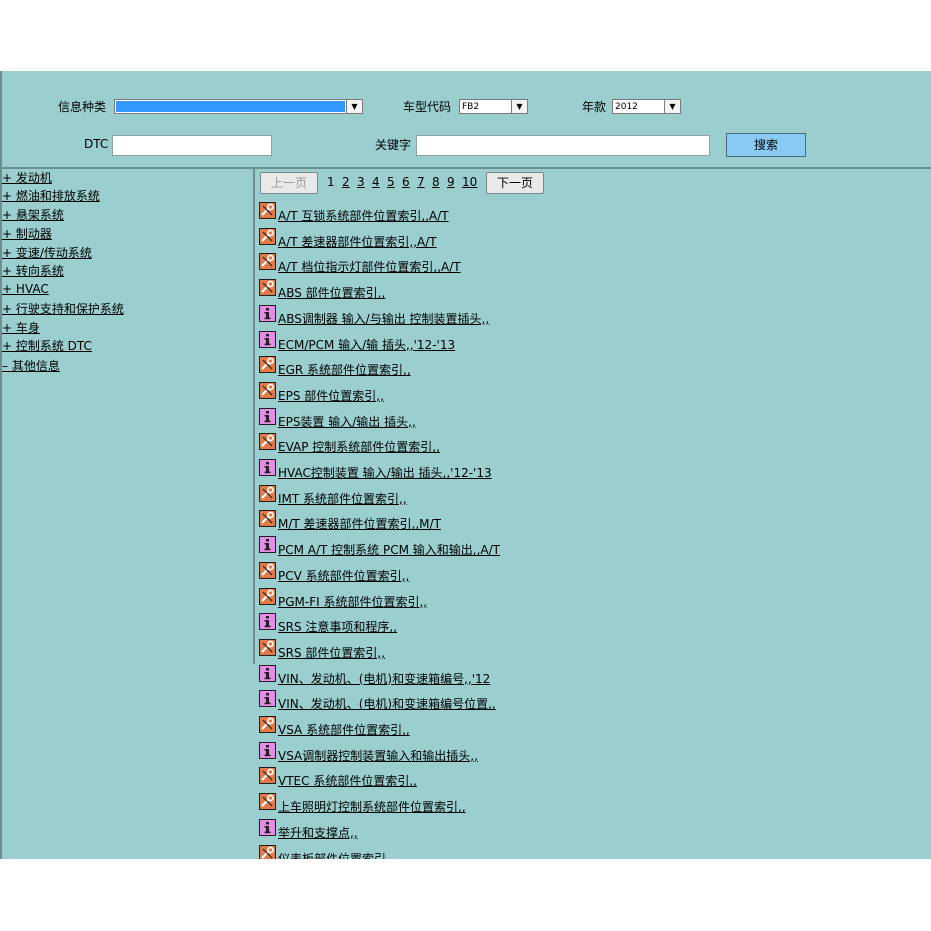  I want to click on prev-page-button: 上一页, so click(289, 183).